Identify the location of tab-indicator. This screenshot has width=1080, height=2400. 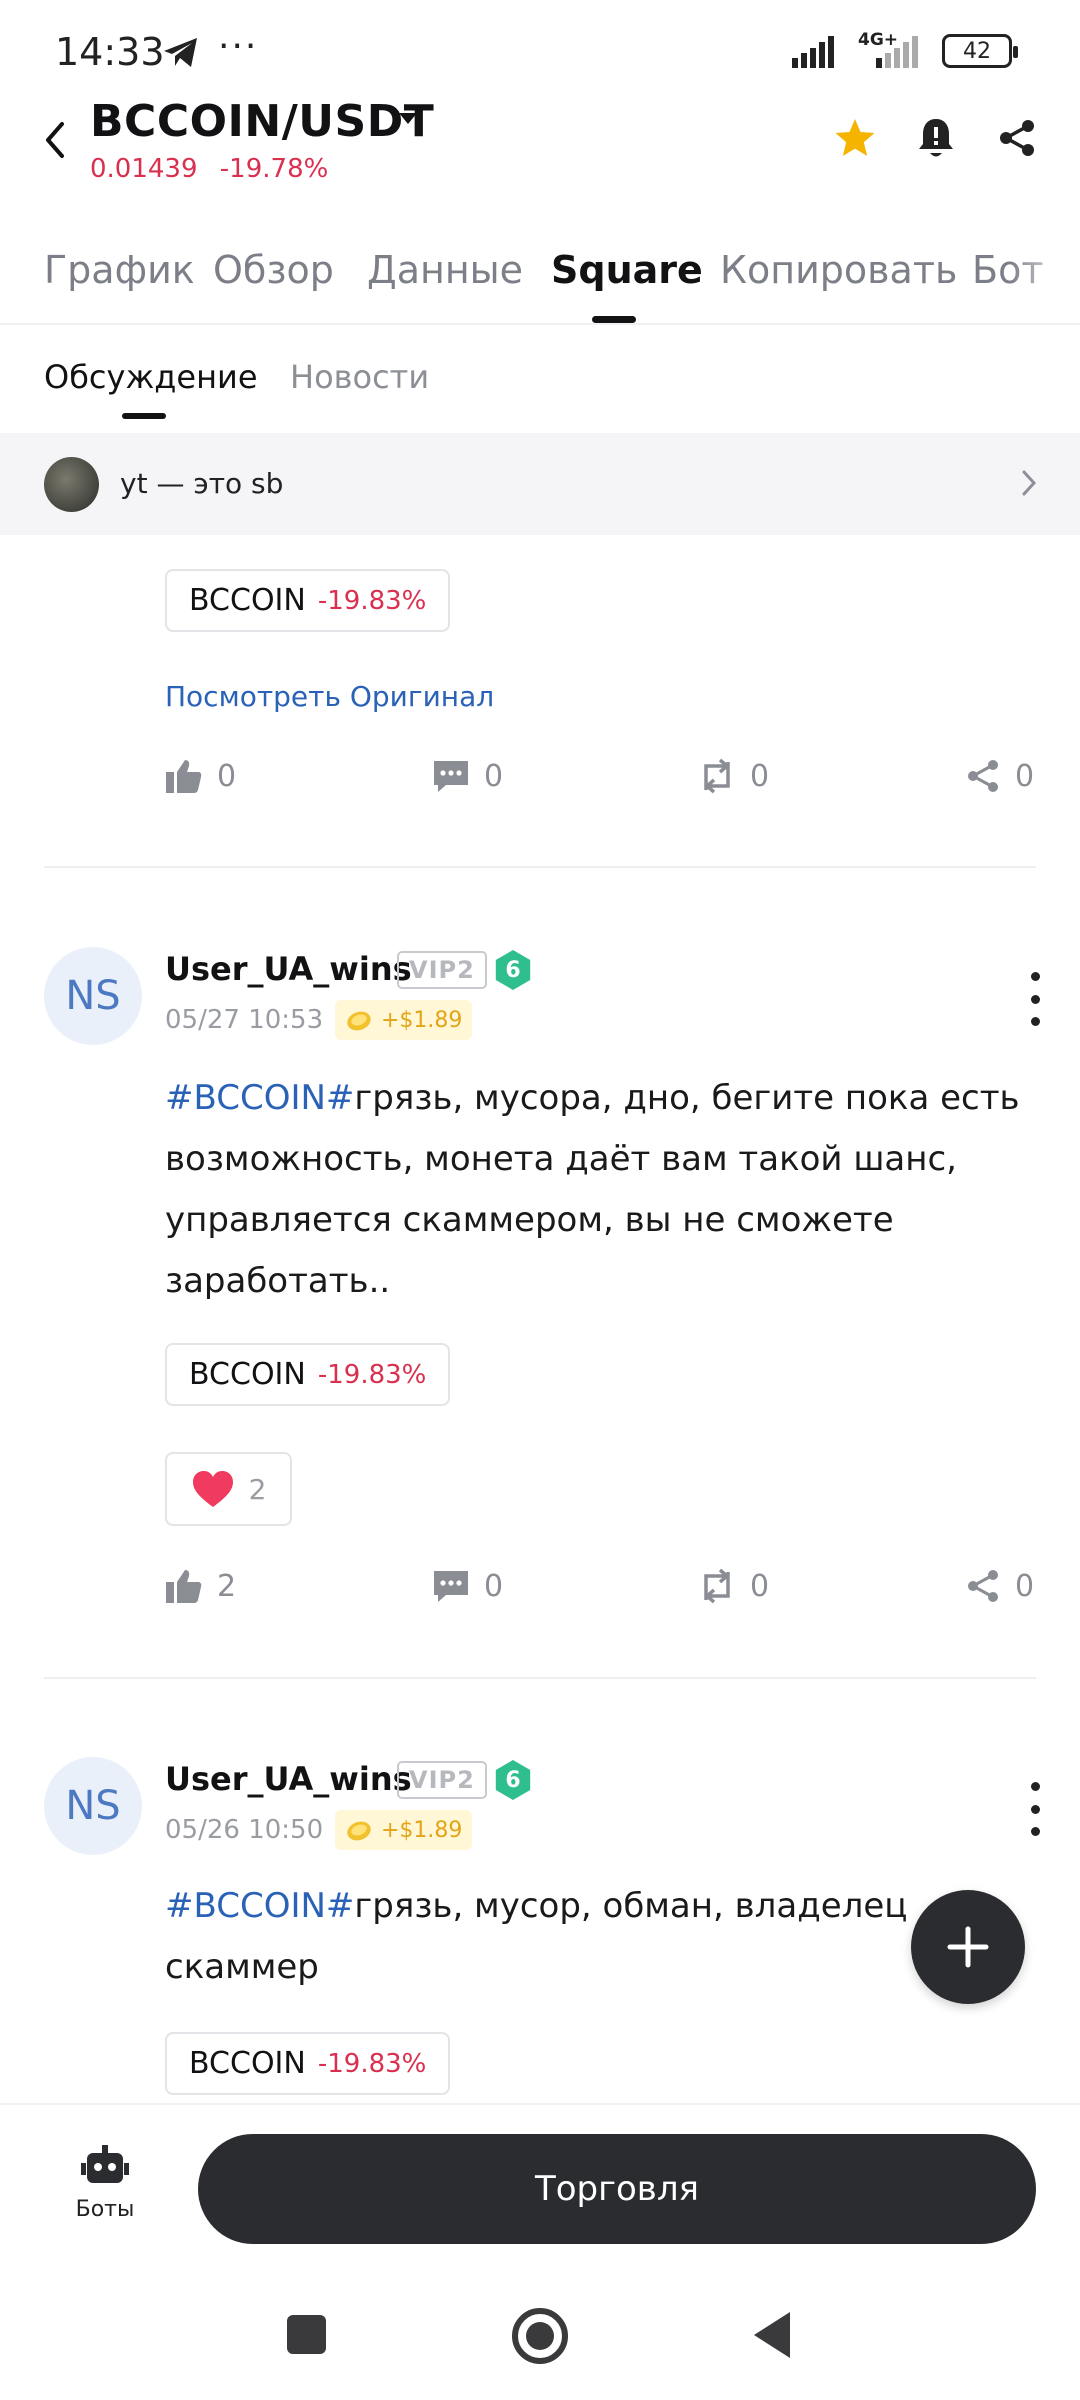
(614, 319).